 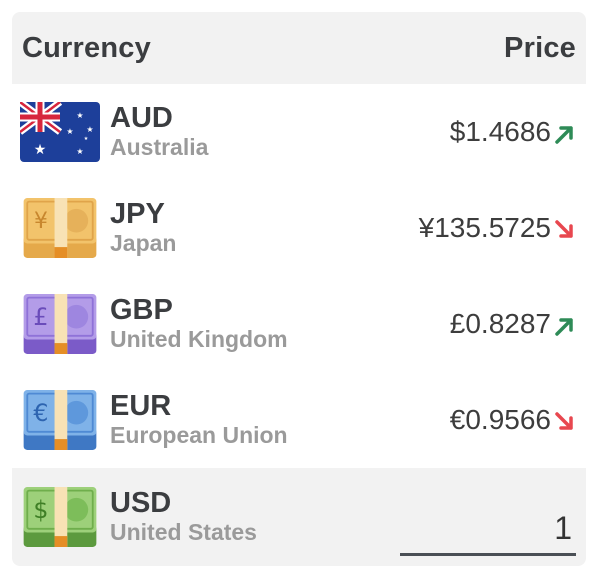 What do you see at coordinates (60, 420) in the screenshot?
I see `euro-banknote-icon: €` at bounding box center [60, 420].